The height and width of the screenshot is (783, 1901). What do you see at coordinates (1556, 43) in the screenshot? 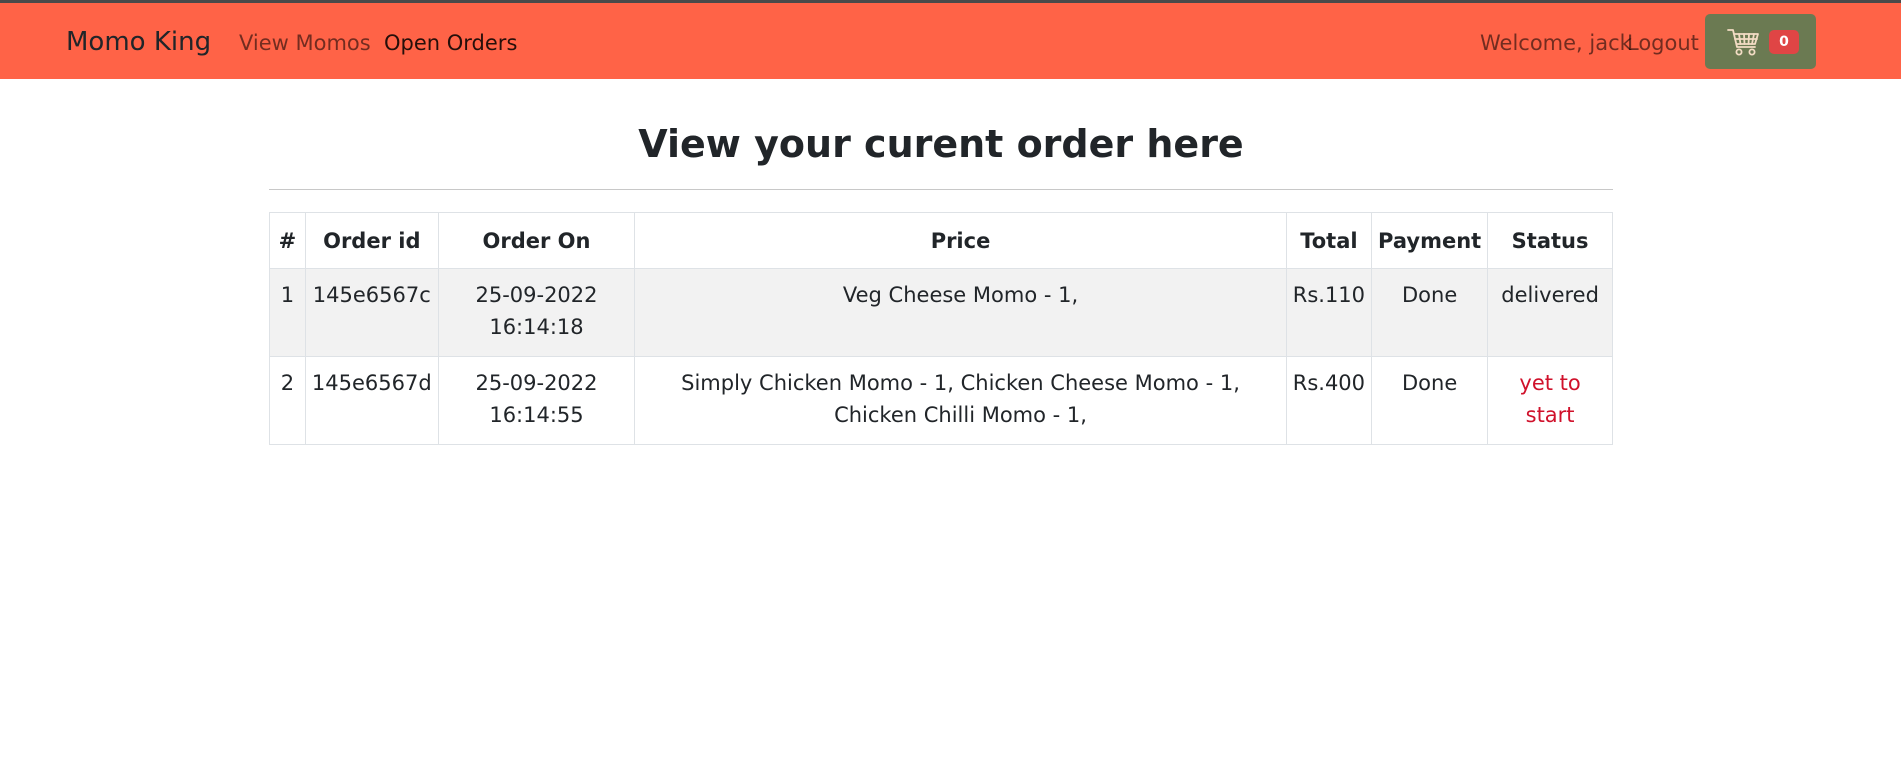
I see `welcome-text: Welcome, jack` at bounding box center [1556, 43].